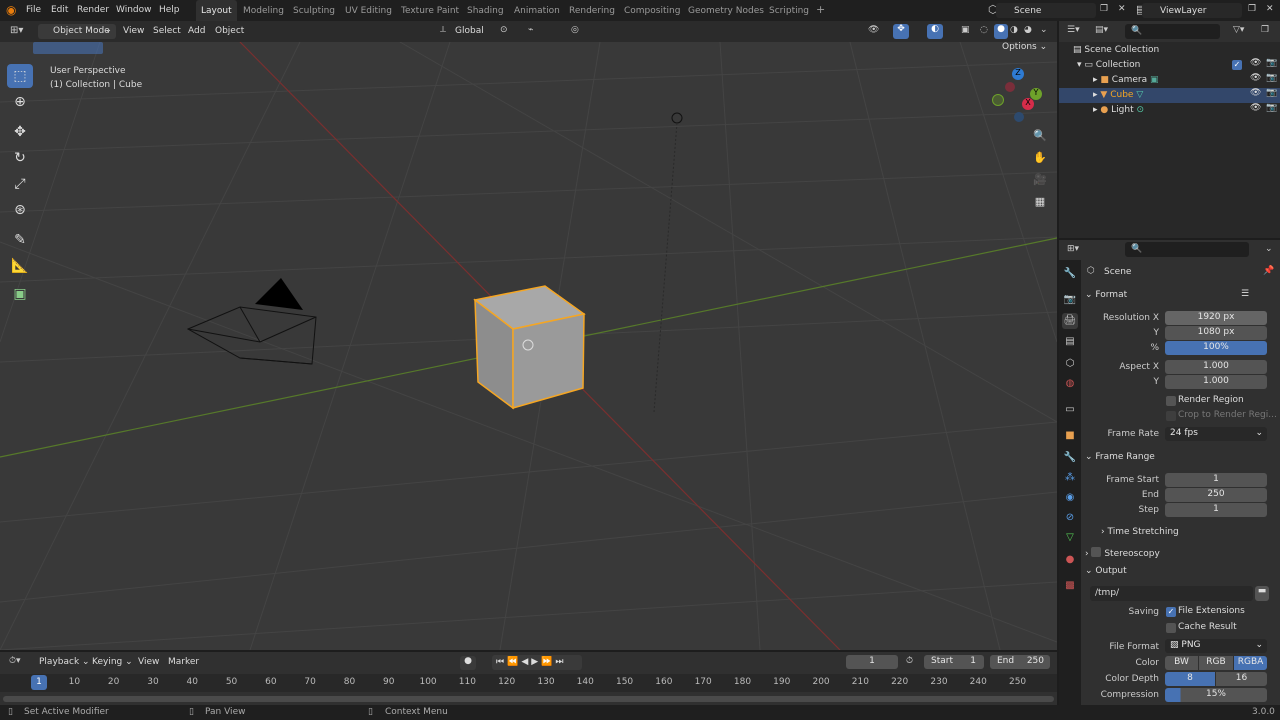 The image size is (1280, 720). Describe the element at coordinates (1070, 458) in the screenshot. I see `modifier-tab-icon: 🔧` at that location.